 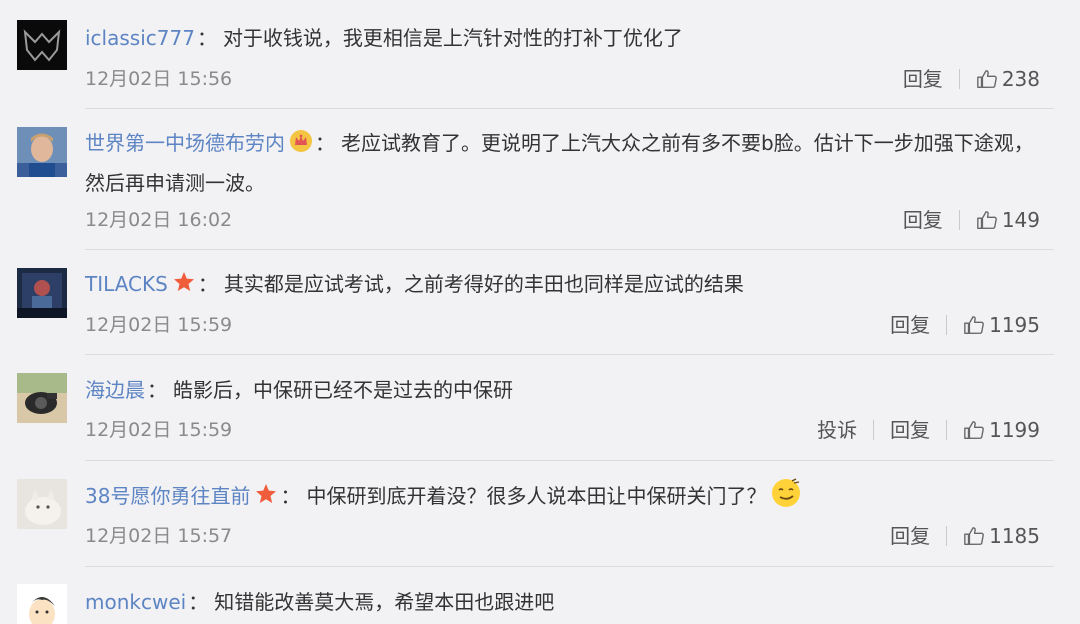 What do you see at coordinates (185, 143) in the screenshot?
I see `username: 世界第一中场德布劳内` at bounding box center [185, 143].